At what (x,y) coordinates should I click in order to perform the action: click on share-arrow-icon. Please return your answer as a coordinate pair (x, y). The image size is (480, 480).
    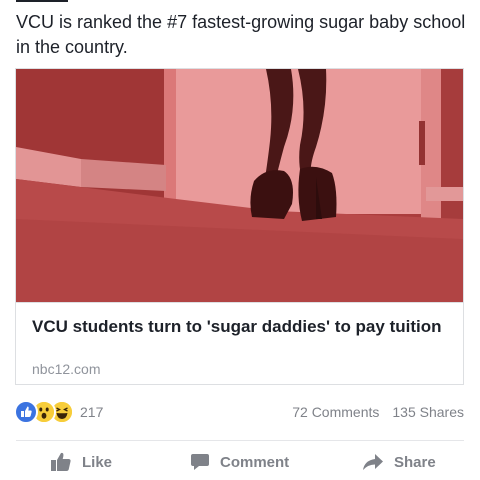
    Looking at the image, I should click on (373, 462).